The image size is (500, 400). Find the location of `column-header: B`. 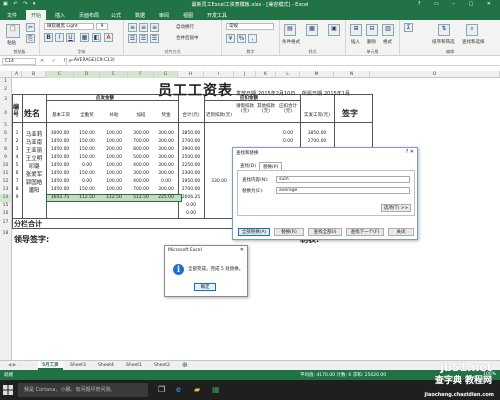

column-header: B is located at coordinates (34, 74).